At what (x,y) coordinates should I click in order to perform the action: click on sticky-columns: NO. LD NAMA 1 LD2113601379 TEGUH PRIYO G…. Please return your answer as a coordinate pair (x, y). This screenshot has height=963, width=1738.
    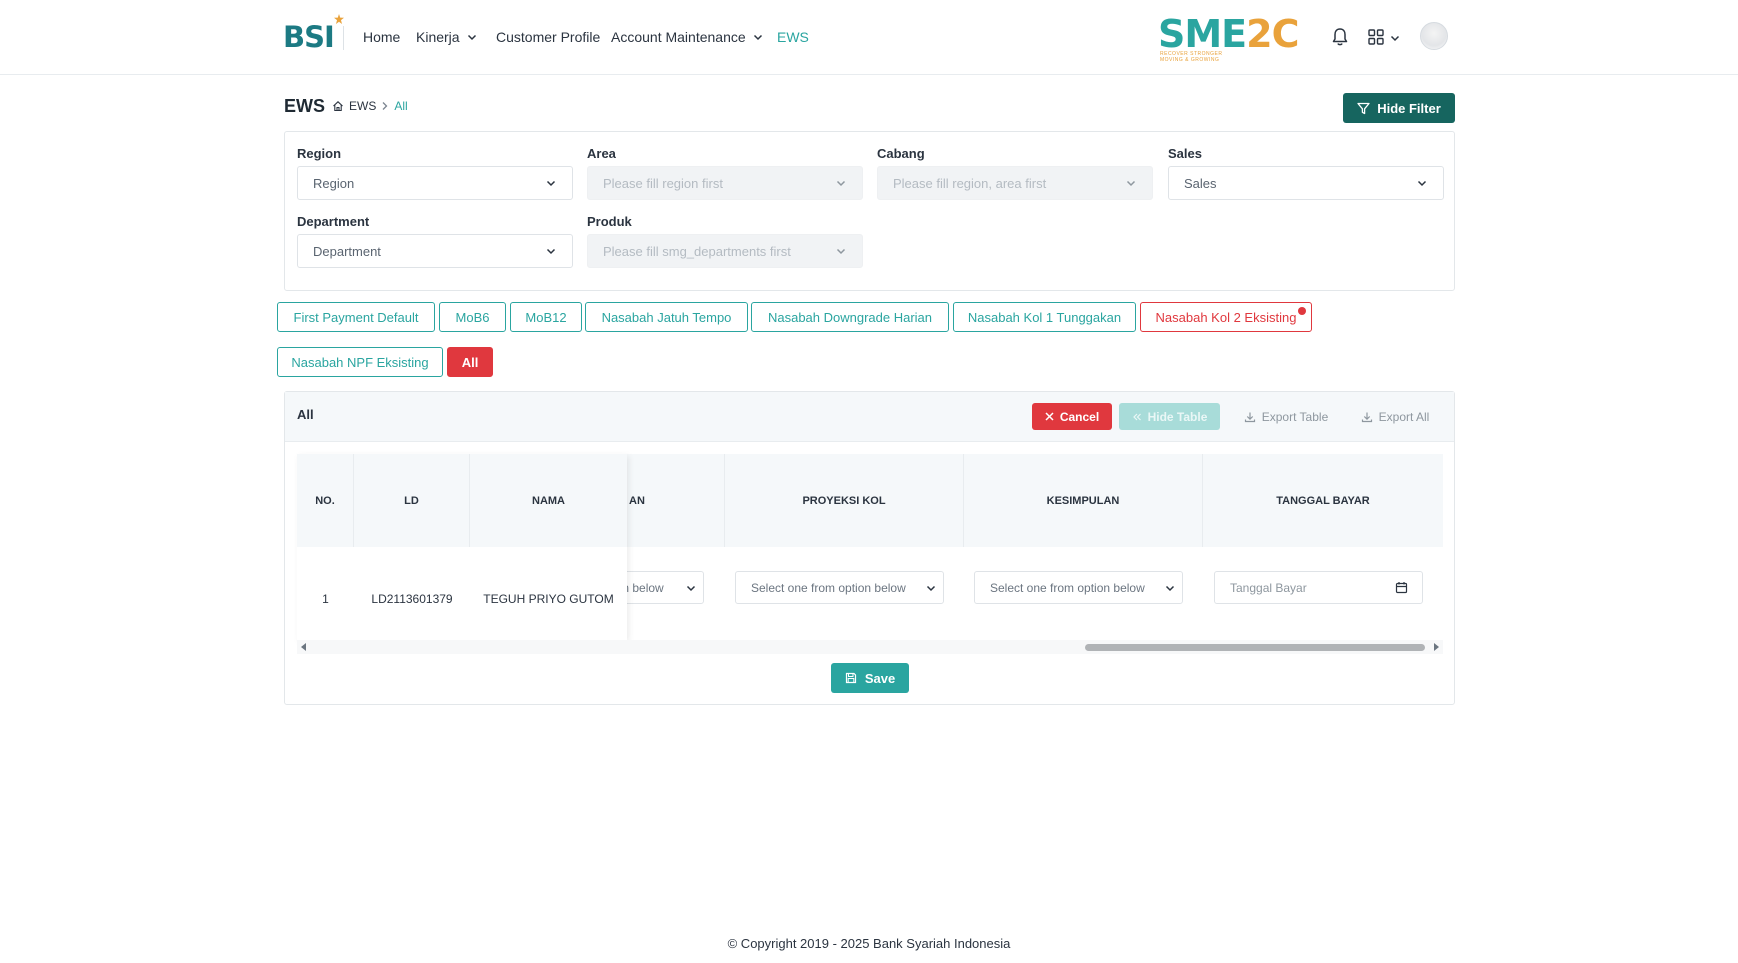
    Looking at the image, I should click on (462, 547).